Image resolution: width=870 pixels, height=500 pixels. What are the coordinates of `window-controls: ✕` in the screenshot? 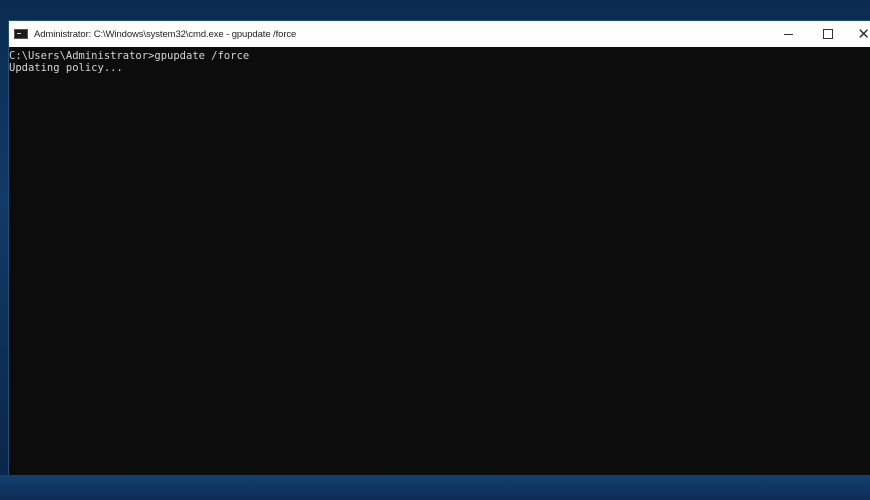 It's located at (819, 34).